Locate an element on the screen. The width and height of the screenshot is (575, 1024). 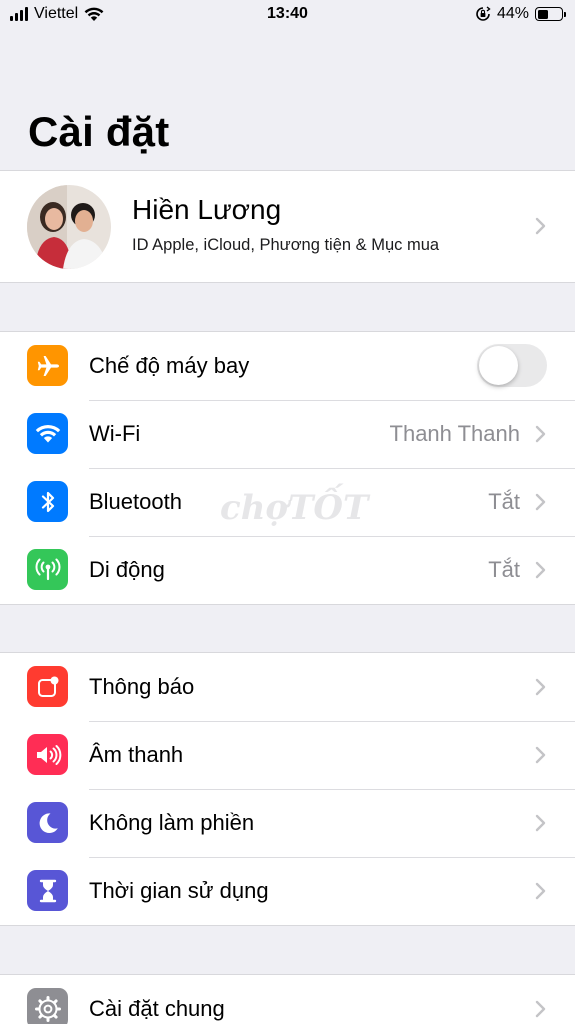
orientation-lock-icon is located at coordinates (483, 13).